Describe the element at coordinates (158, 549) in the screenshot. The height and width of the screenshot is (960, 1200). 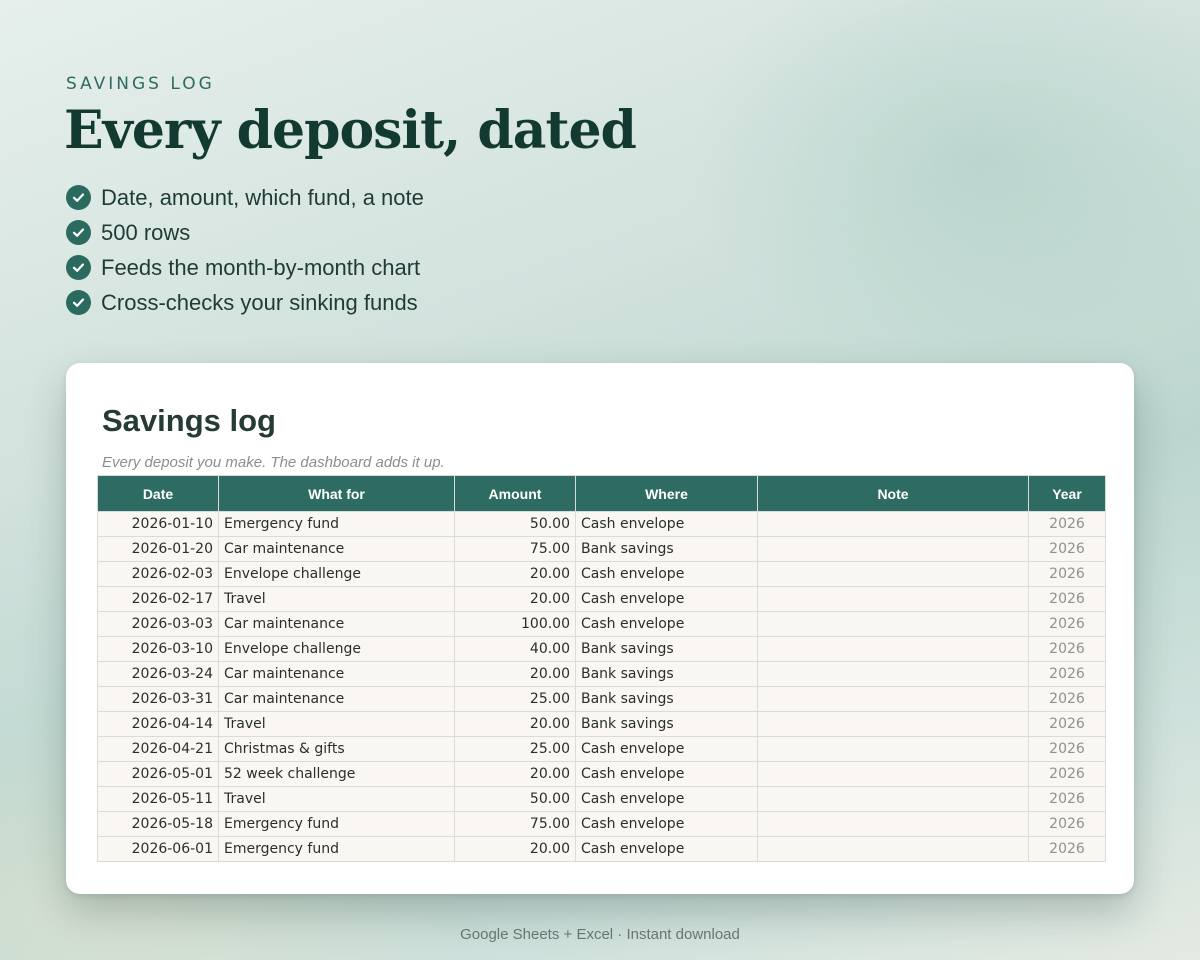
I see `cell-date: 2026-01-20` at that location.